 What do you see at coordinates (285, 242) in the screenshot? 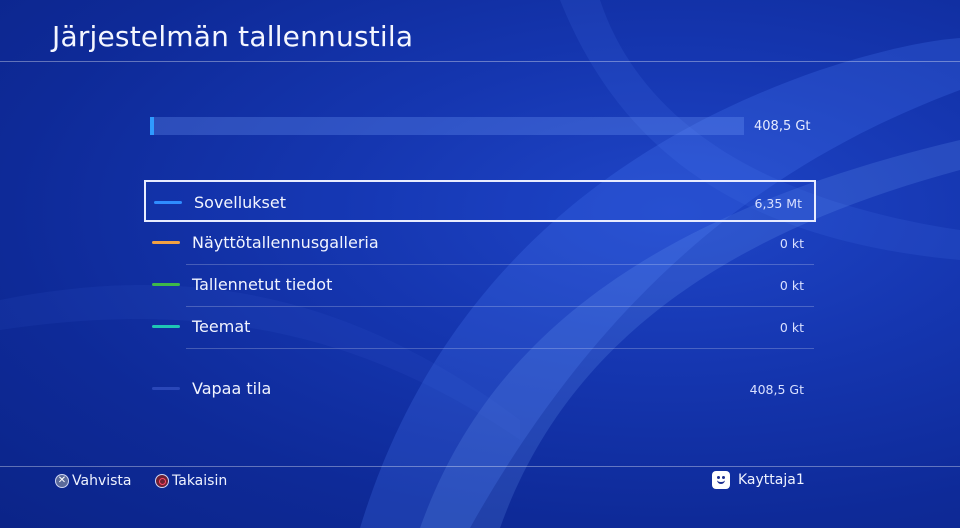
I see `category-label: Näyttötallennusgalleria` at bounding box center [285, 242].